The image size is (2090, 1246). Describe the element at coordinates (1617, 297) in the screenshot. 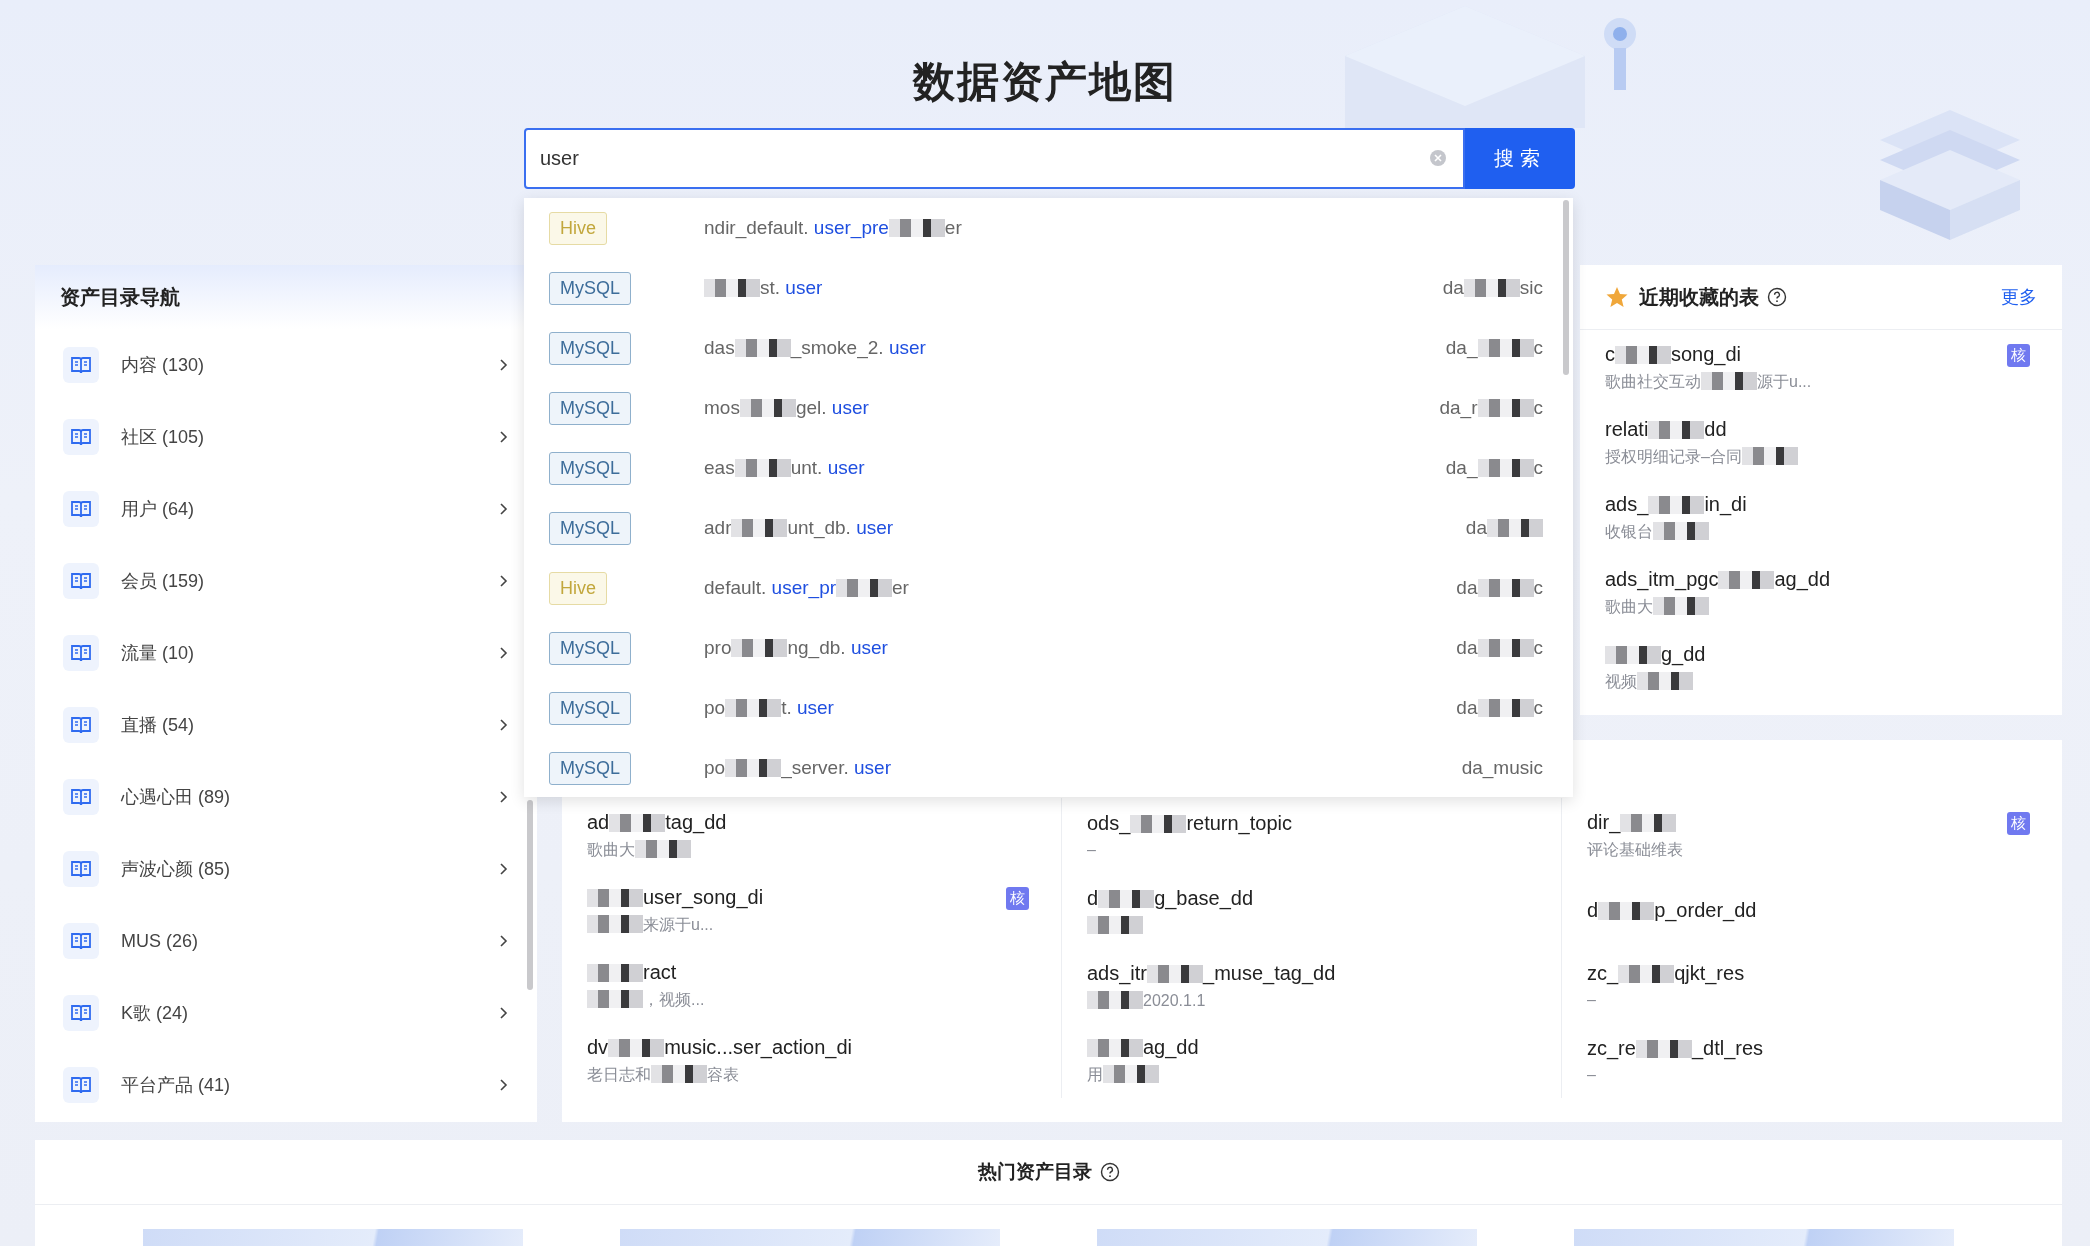

I see `star-icon` at that location.